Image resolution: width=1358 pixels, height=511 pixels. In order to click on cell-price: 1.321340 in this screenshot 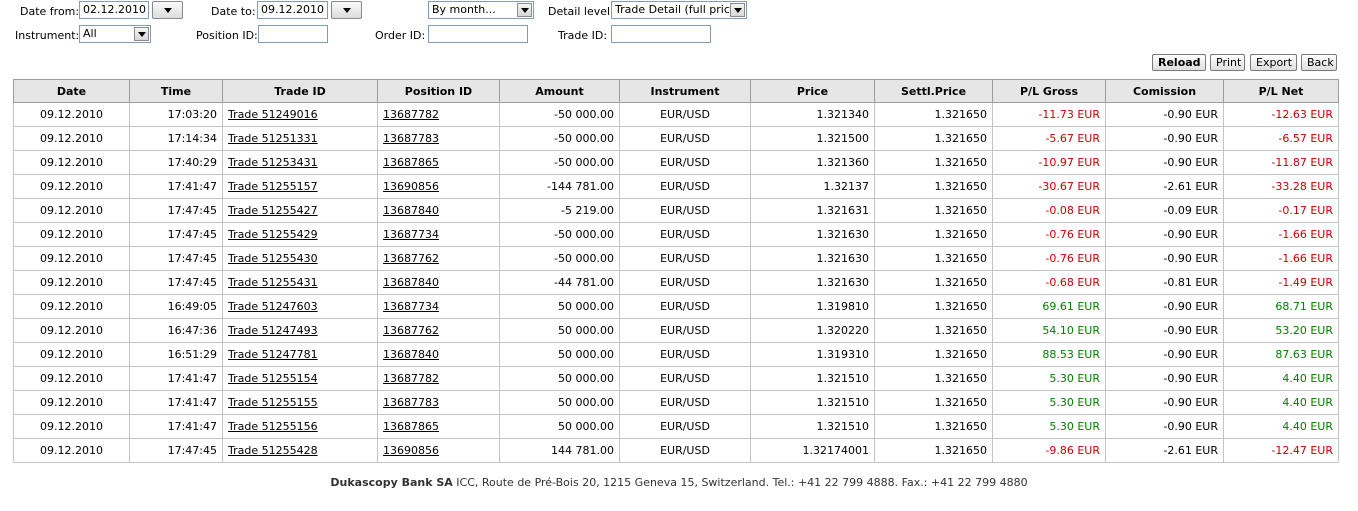, I will do `click(812, 114)`.